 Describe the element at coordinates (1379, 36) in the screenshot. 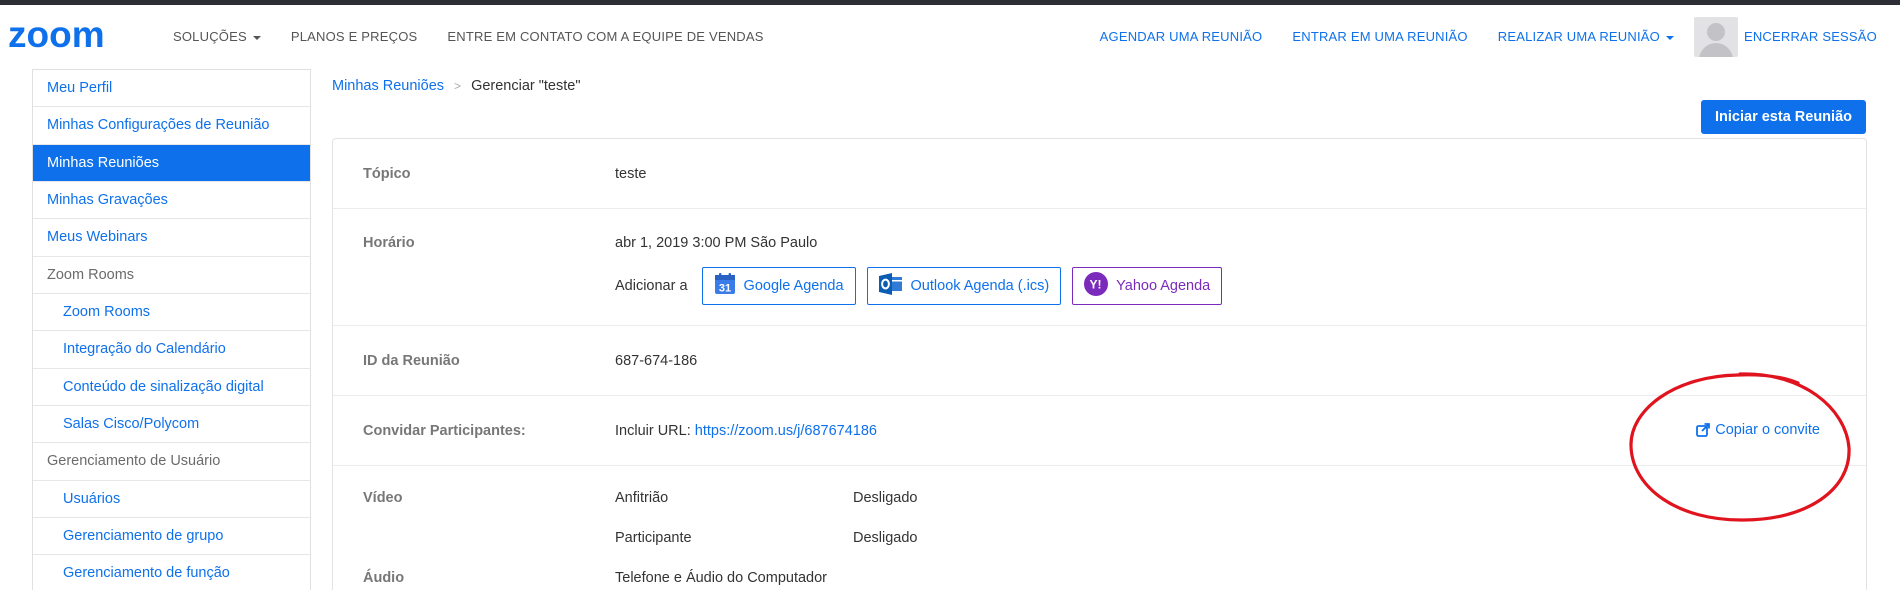

I see `nav-join-meeting: ENTRAR EM UMA REUNIÃO` at that location.